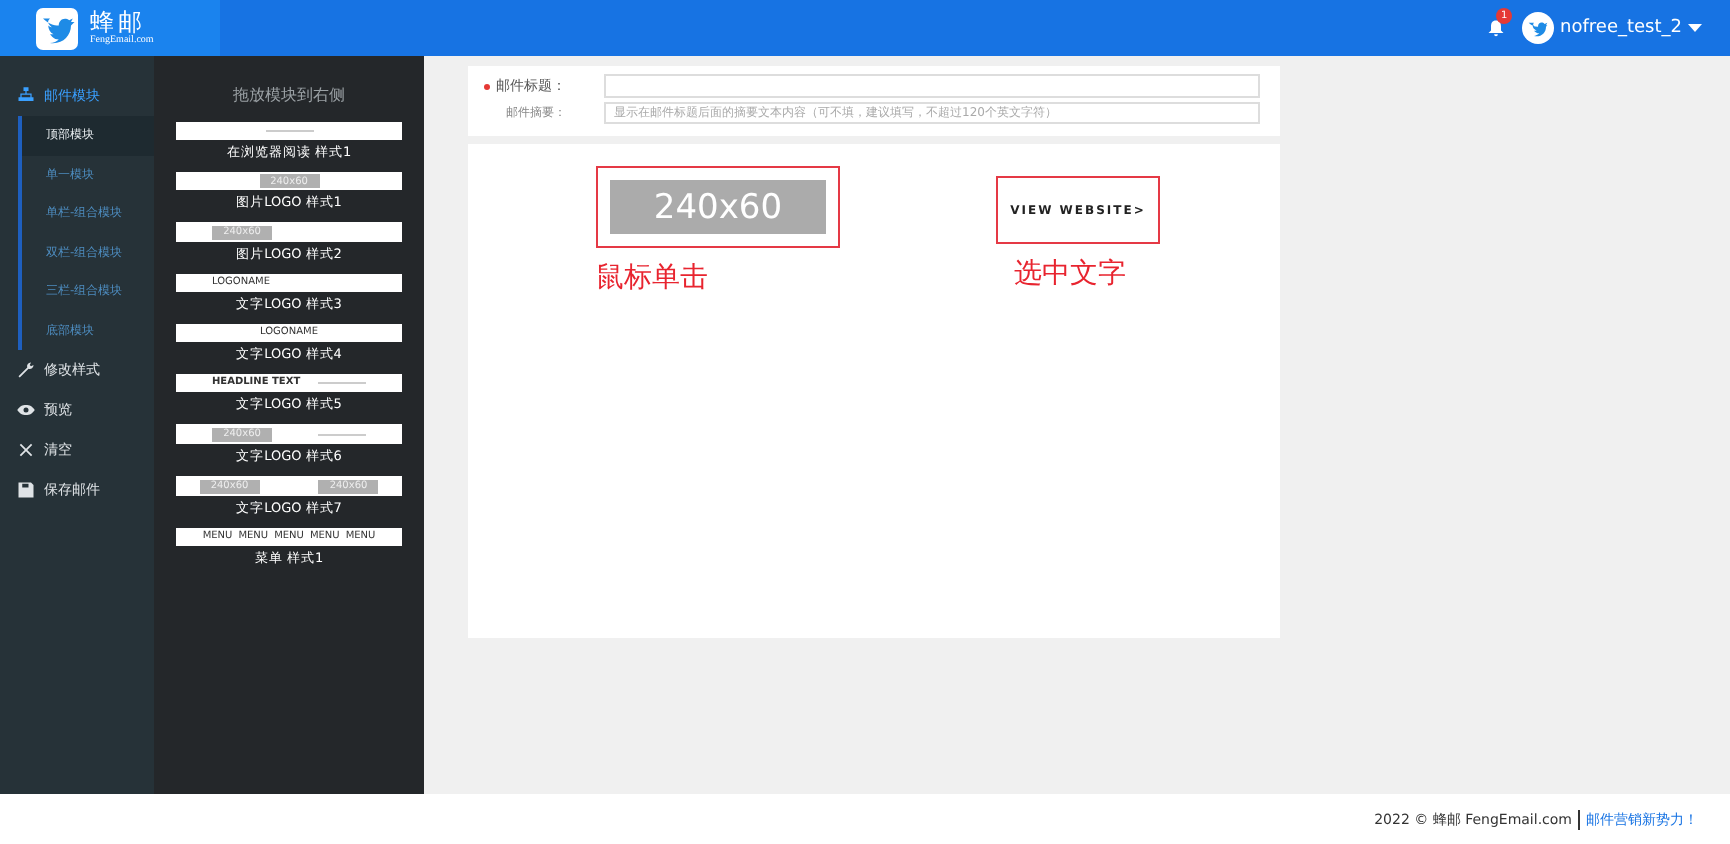  What do you see at coordinates (26, 450) in the screenshot?
I see `close-icon` at bounding box center [26, 450].